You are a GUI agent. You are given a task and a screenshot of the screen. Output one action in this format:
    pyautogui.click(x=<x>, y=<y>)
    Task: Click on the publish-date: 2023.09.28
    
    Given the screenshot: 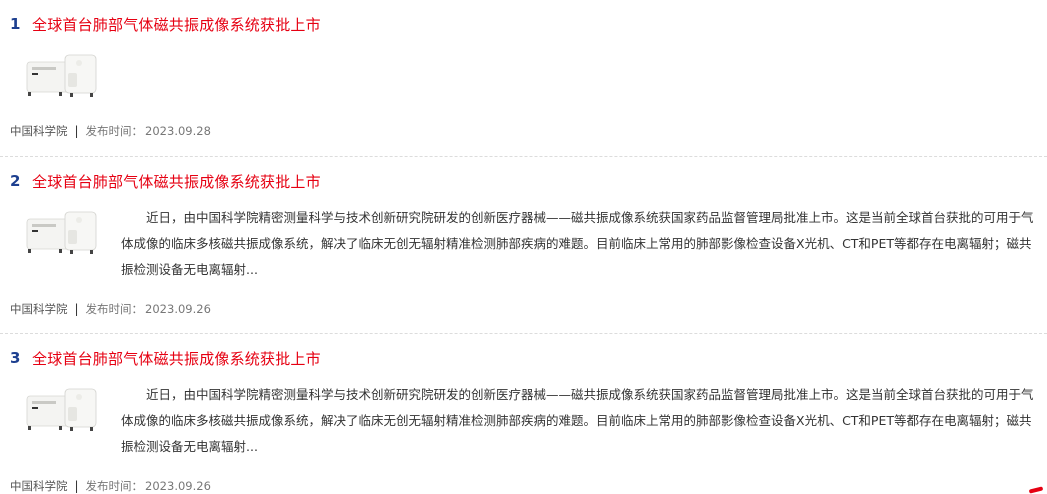 What is the action you would take?
    pyautogui.click(x=178, y=131)
    